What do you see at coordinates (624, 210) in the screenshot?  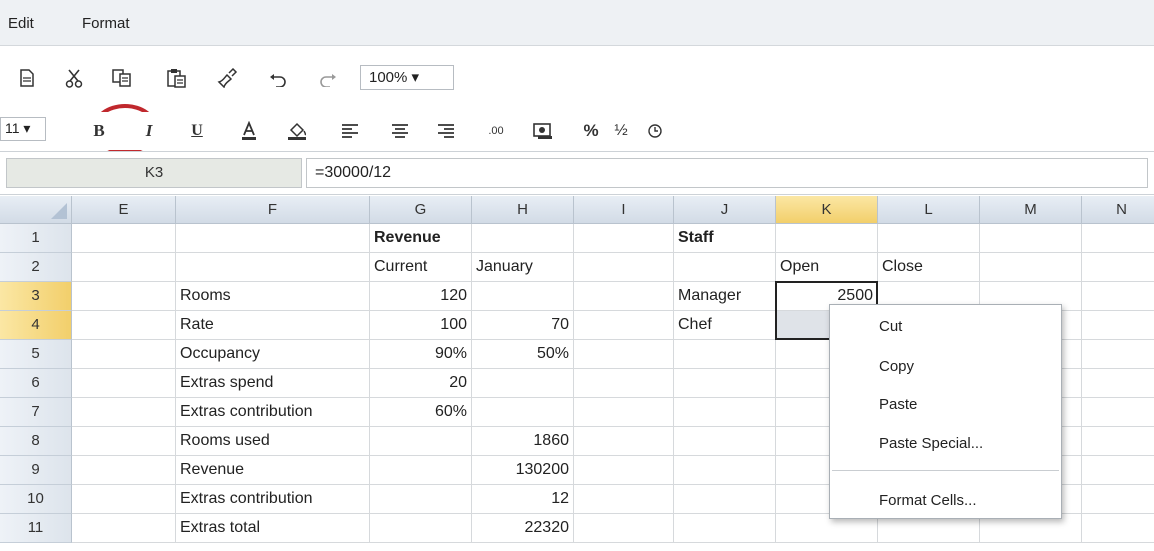 I see `column-header-i: I` at bounding box center [624, 210].